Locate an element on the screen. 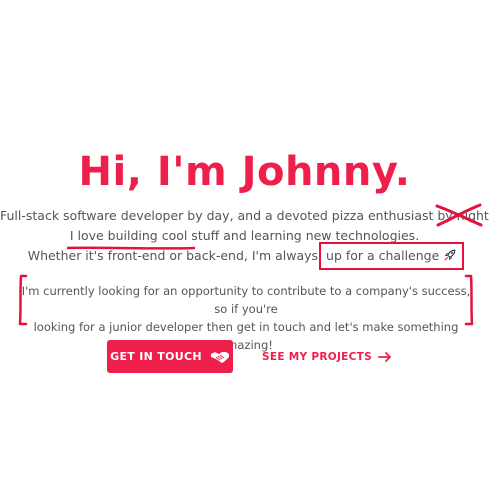 The height and width of the screenshot is (489, 489). struck-text: by night is located at coordinates (462, 215).